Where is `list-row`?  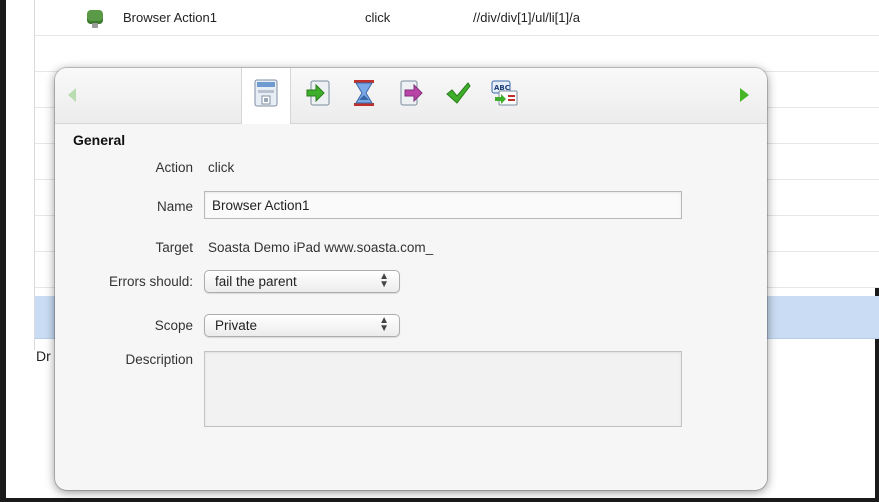
list-row is located at coordinates (457, 54).